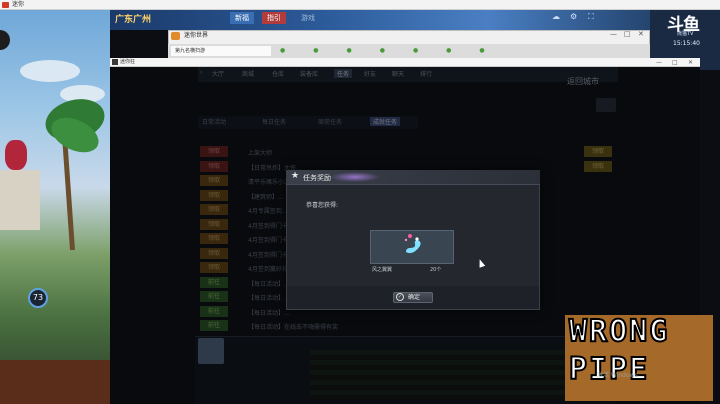 This screenshot has height=404, width=720. What do you see at coordinates (308, 18) in the screenshot?
I see `tab-game: 游戏` at bounding box center [308, 18].